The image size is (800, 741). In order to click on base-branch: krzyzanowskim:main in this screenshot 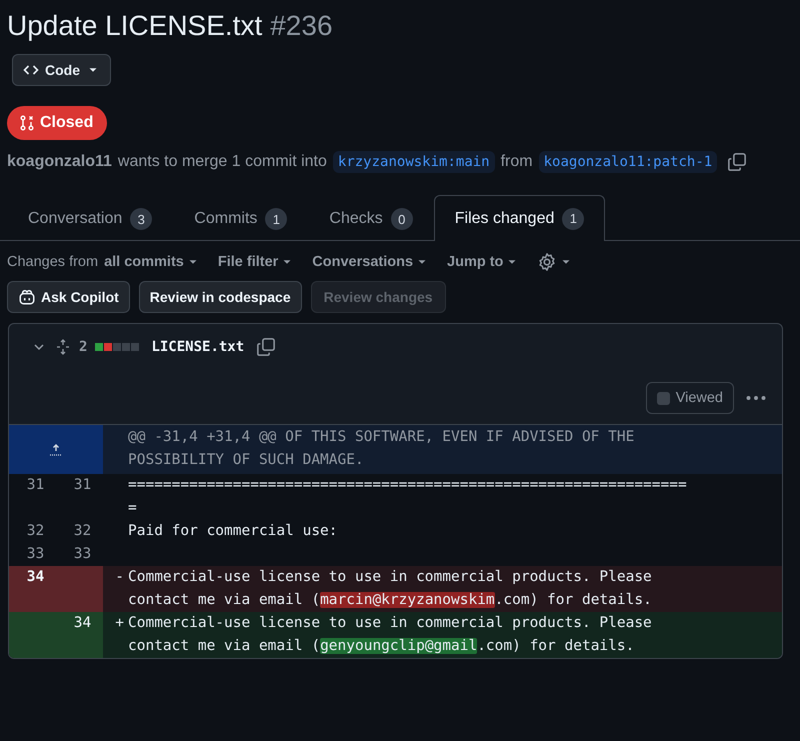, I will do `click(413, 162)`.